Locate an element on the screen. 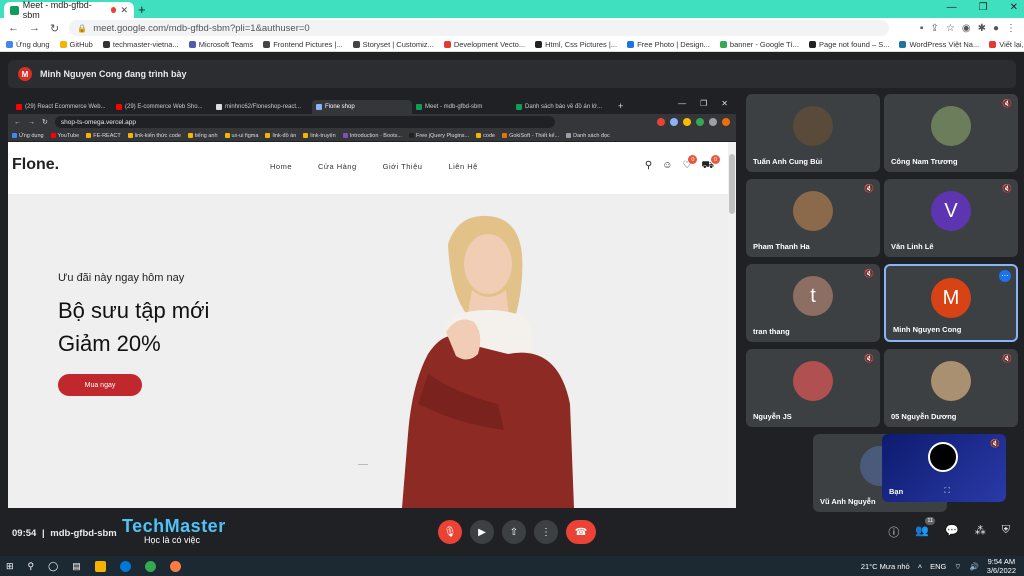 This screenshot has width=1024, height=576. leave-call-button: ☎ is located at coordinates (581, 532).